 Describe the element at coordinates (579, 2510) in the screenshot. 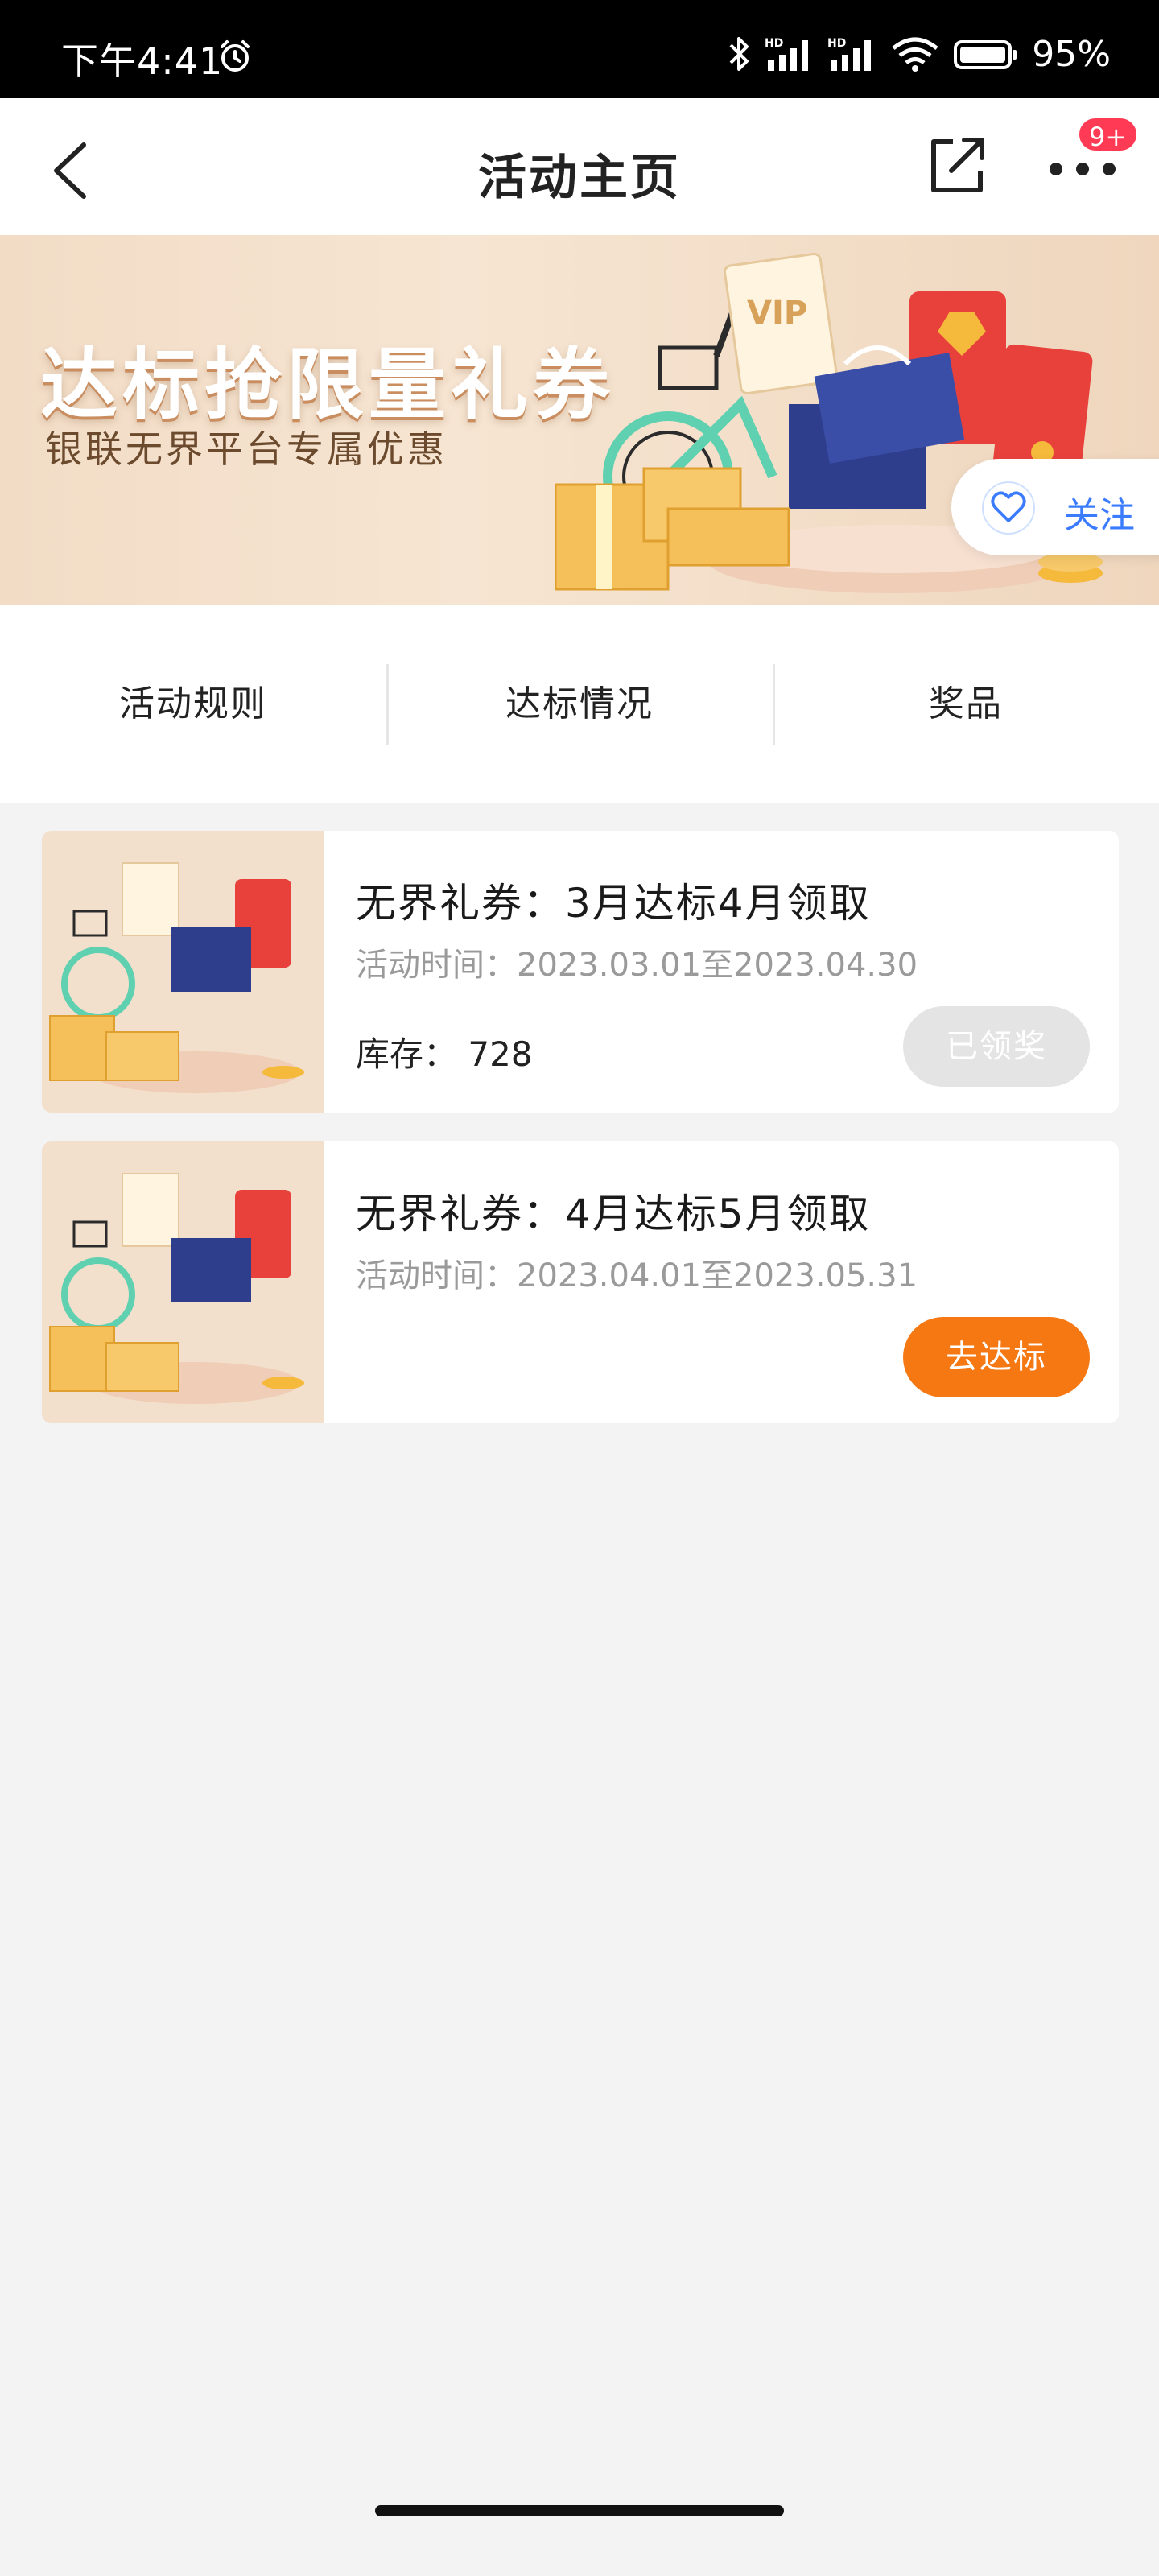

I see `home-indicator` at that location.